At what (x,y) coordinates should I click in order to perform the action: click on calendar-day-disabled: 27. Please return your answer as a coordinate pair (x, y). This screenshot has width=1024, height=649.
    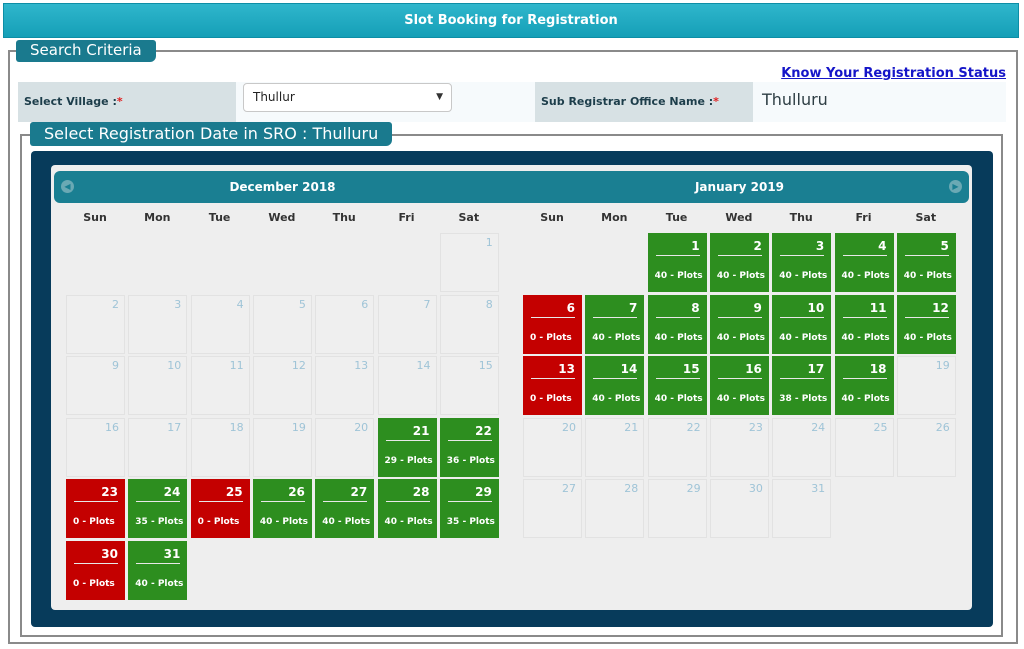
    Looking at the image, I should click on (552, 508).